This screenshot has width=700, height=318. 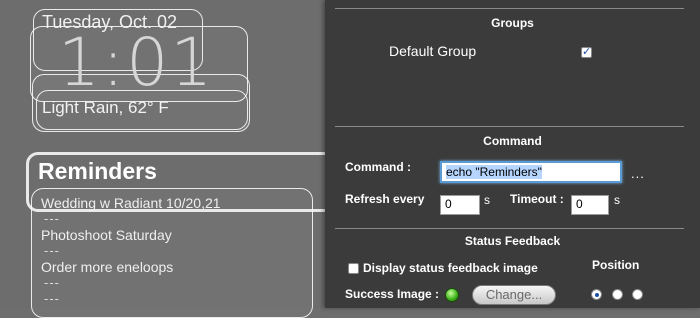 What do you see at coordinates (616, 265) in the screenshot?
I see `position-label: Position` at bounding box center [616, 265].